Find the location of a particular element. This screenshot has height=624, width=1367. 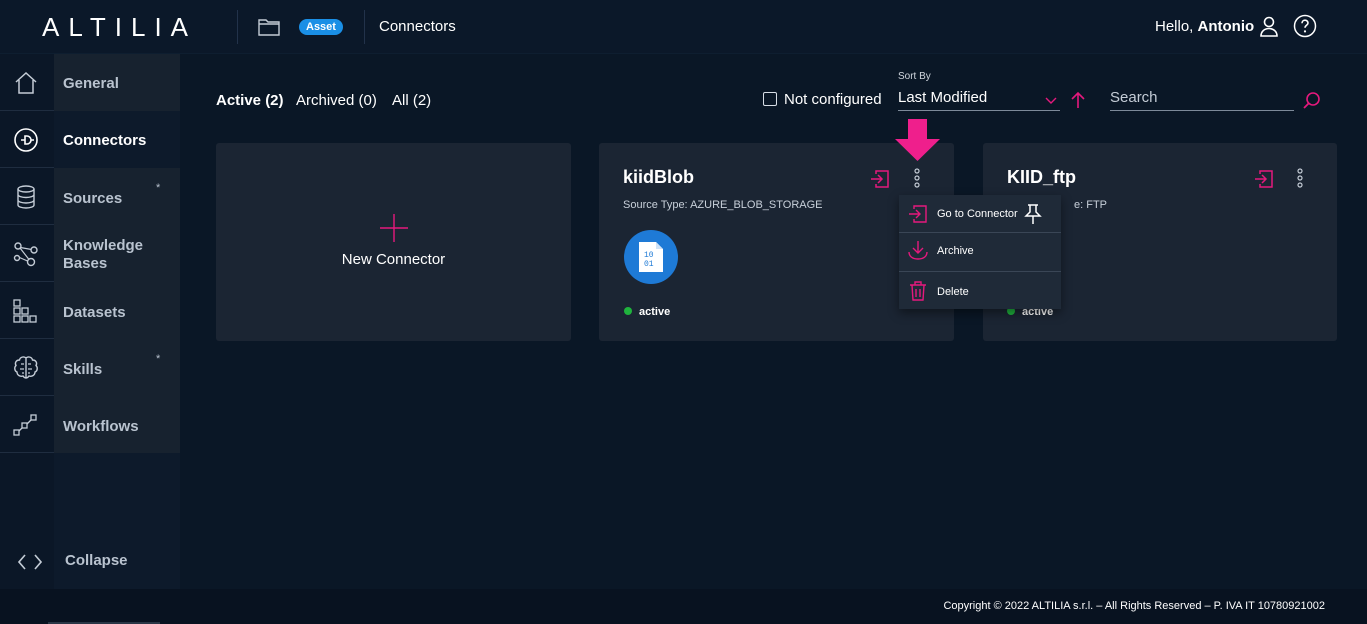

asset-badge: Asset is located at coordinates (321, 27).